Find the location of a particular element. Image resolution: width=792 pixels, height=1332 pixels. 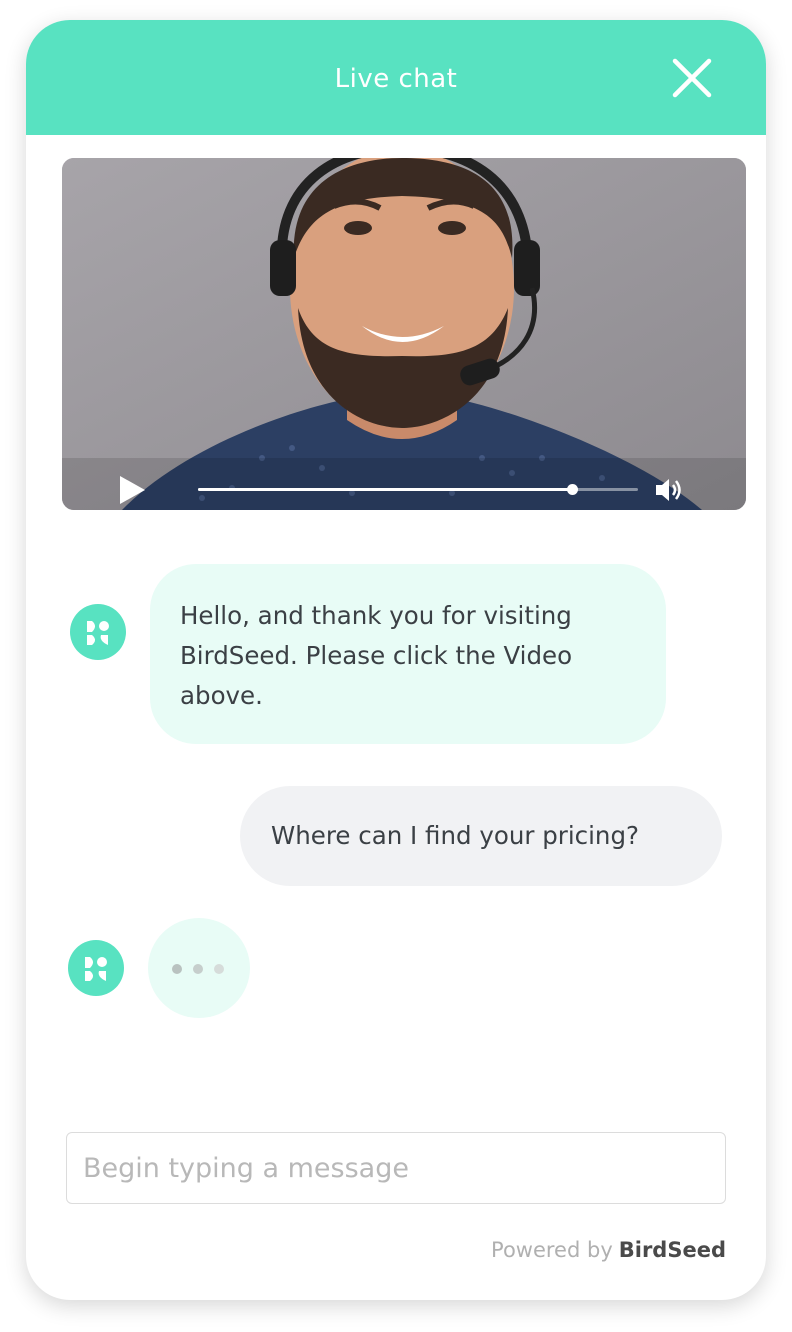

powered-by-label: Powered by is located at coordinates (552, 1250).